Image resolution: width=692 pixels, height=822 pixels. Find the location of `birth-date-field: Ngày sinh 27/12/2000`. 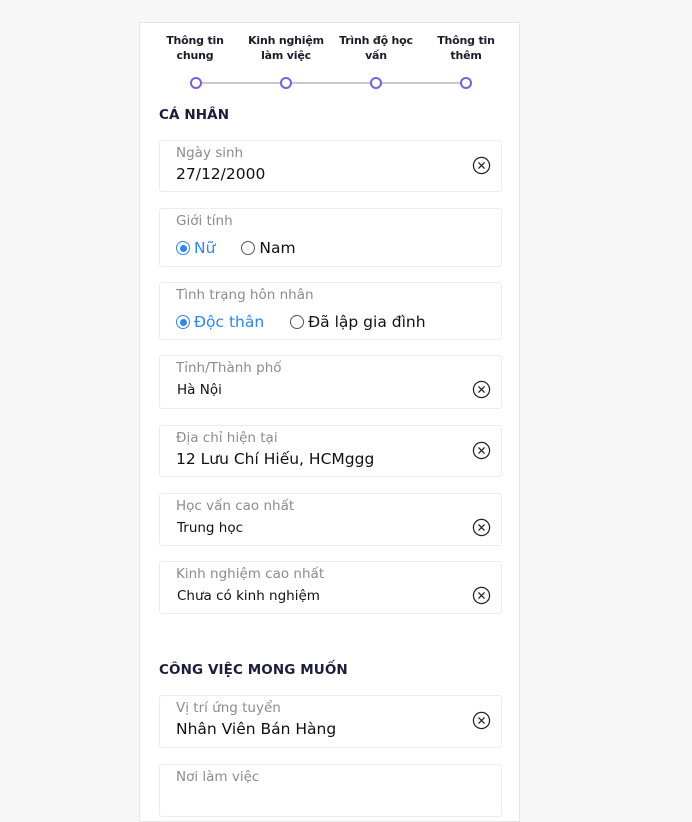

birth-date-field: Ngày sinh 27/12/2000 is located at coordinates (330, 166).